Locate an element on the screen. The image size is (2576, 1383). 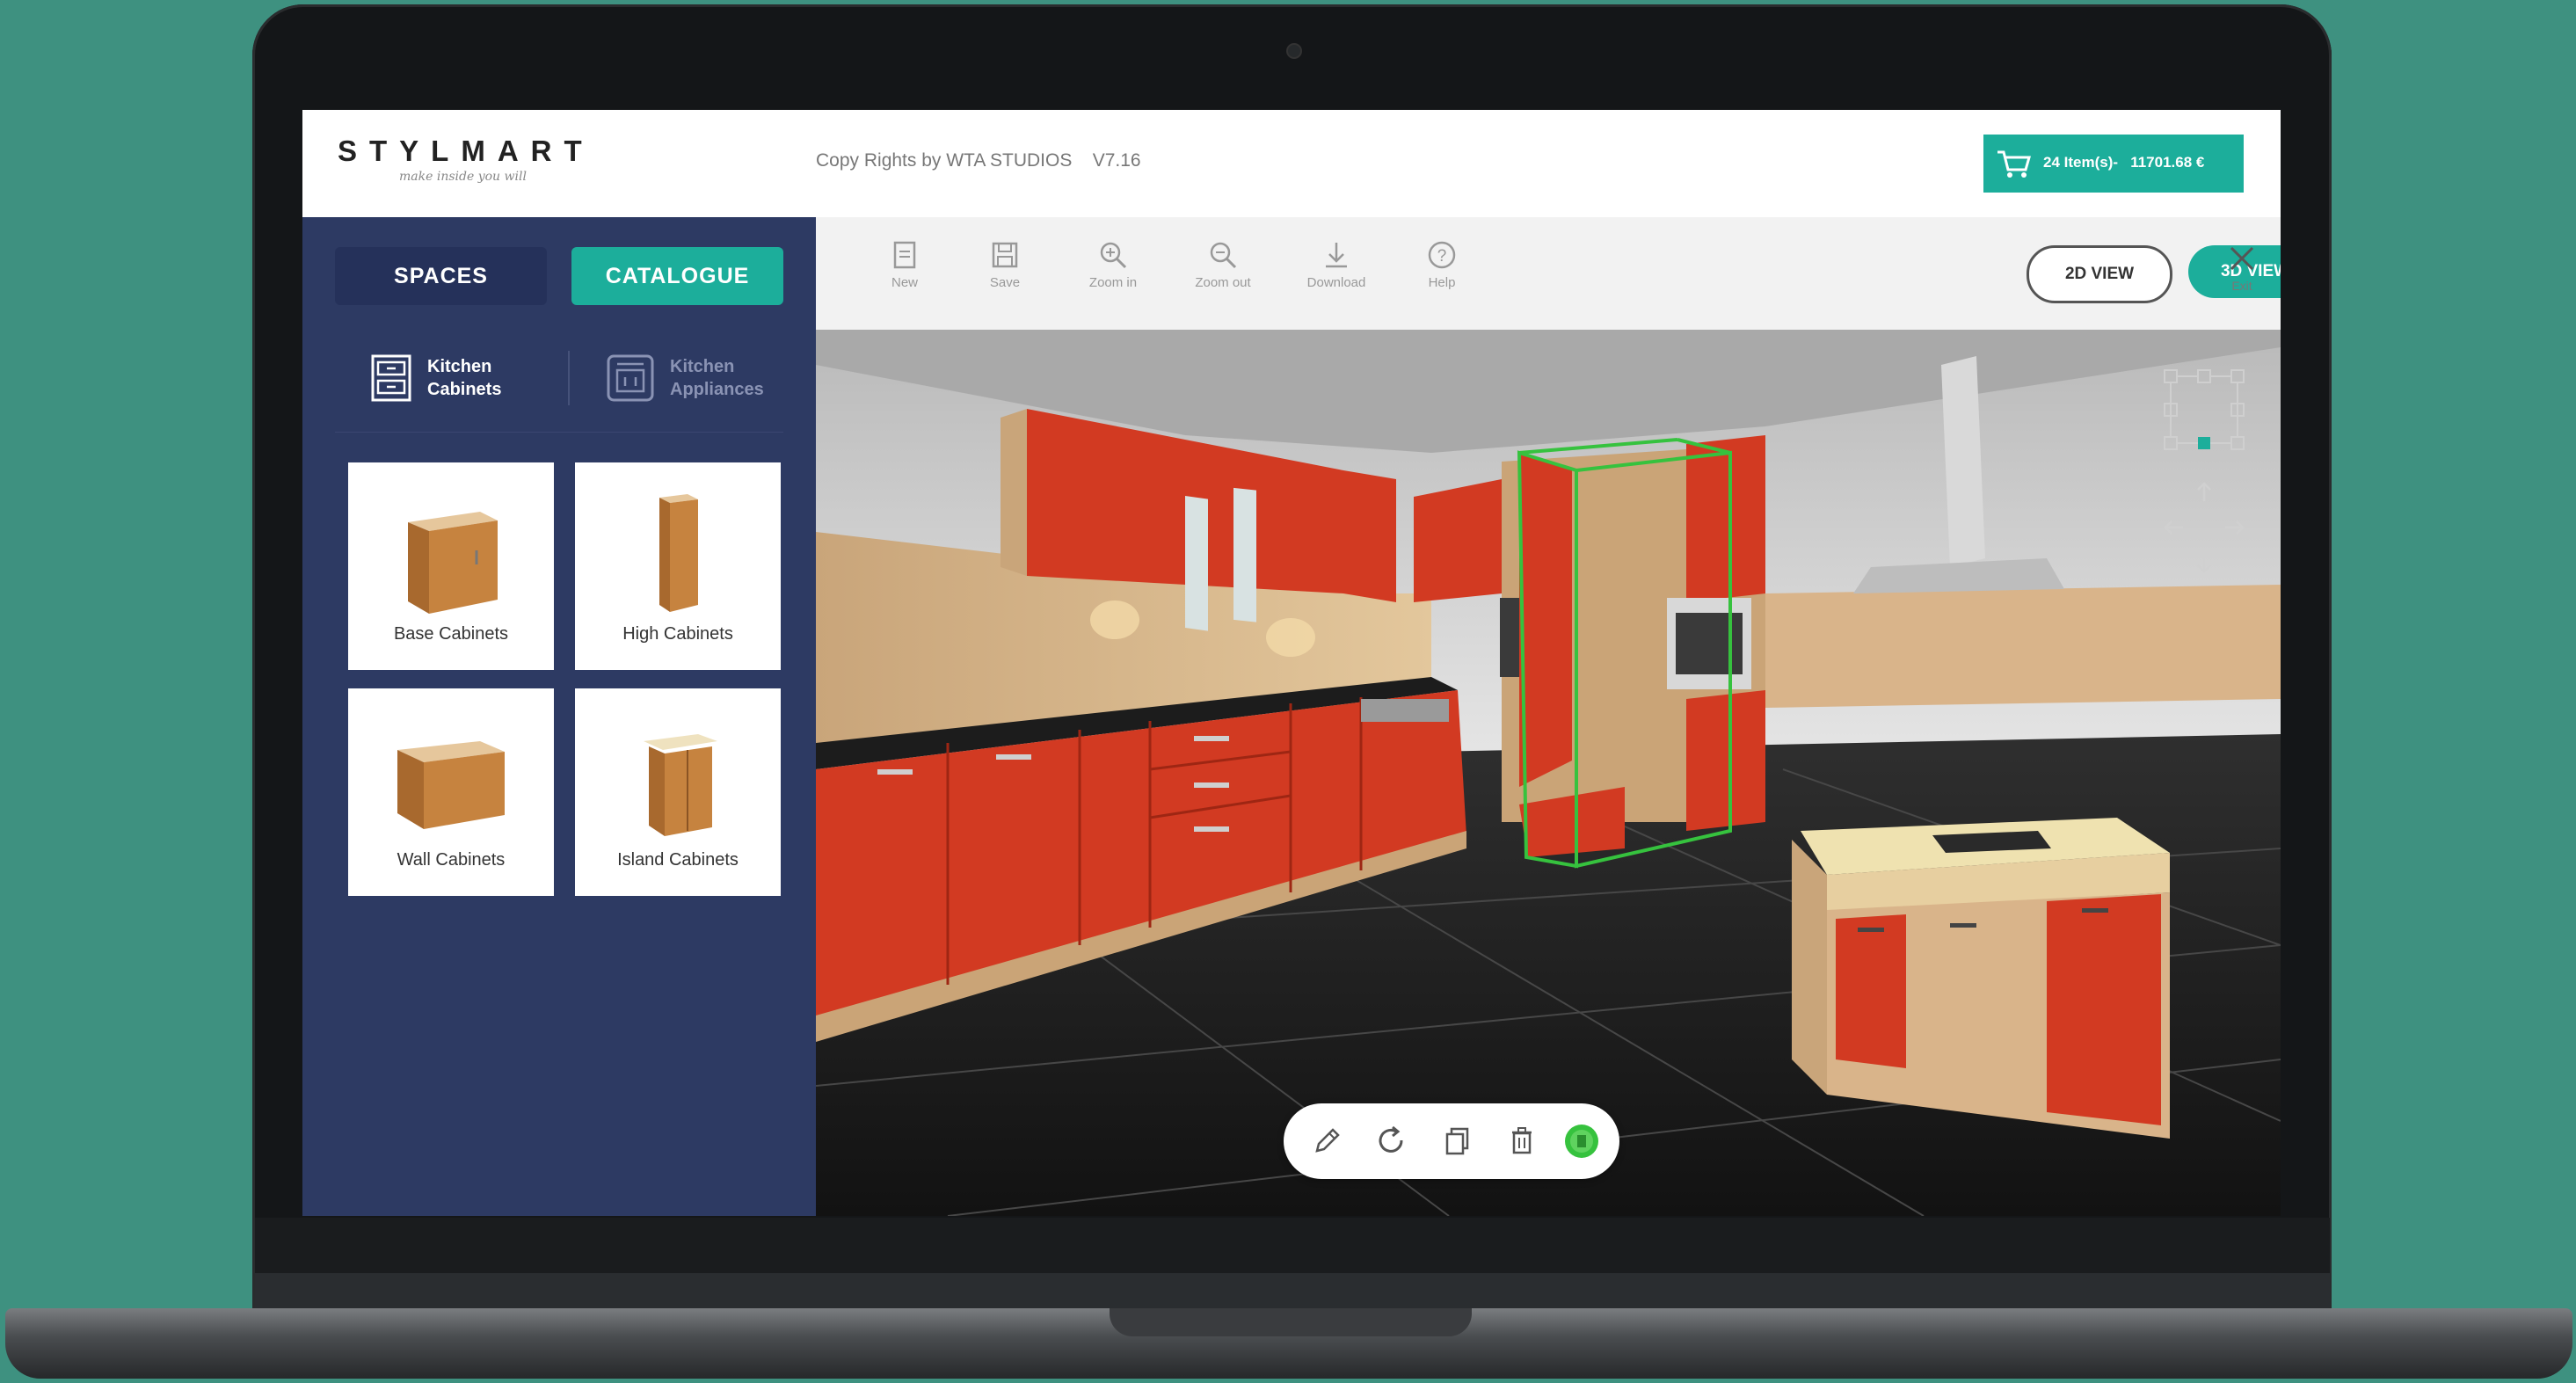
view-2d-button: 2D VIEW is located at coordinates (2099, 274).